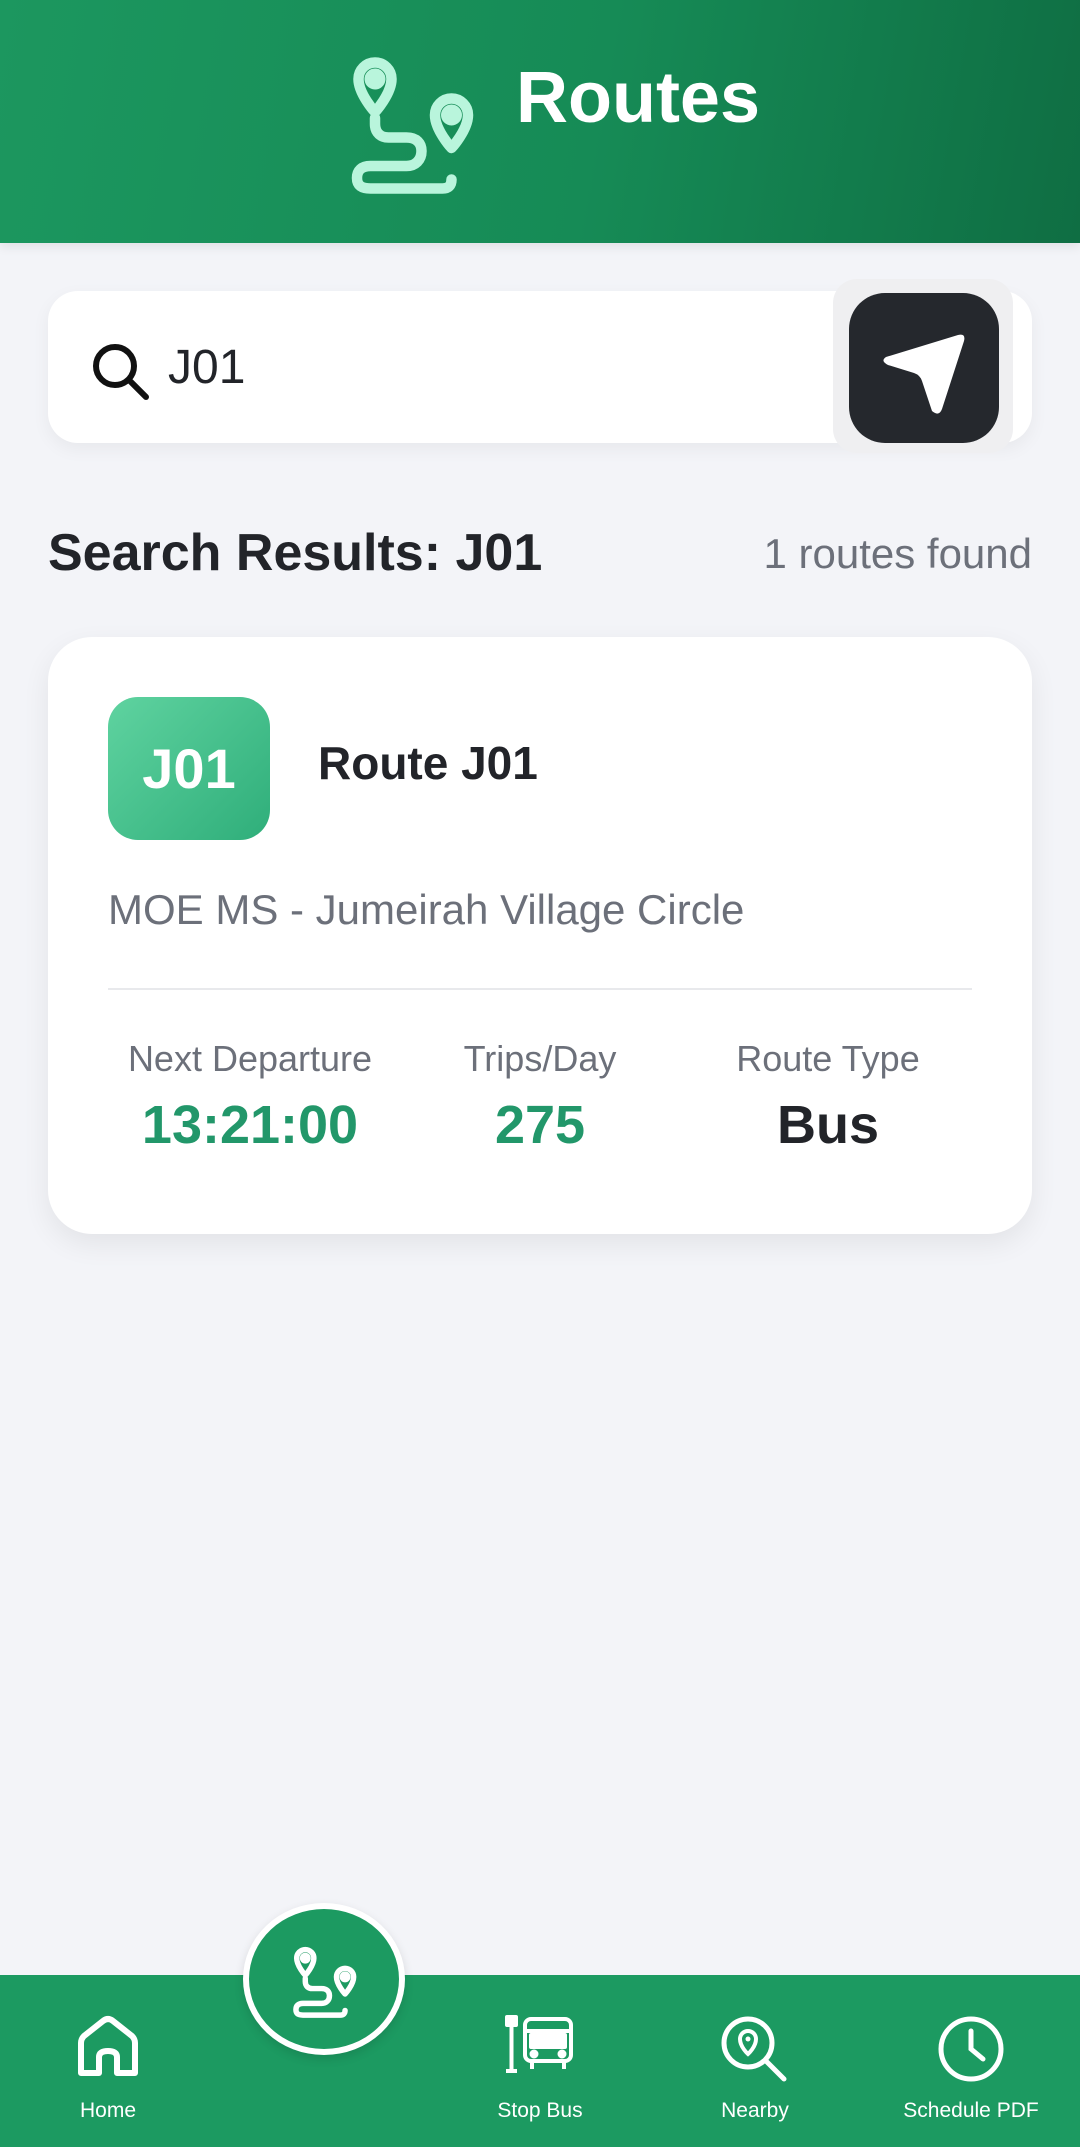 The height and width of the screenshot is (2147, 1080). I want to click on stat-route-type: Route Type Bus, so click(828, 1097).